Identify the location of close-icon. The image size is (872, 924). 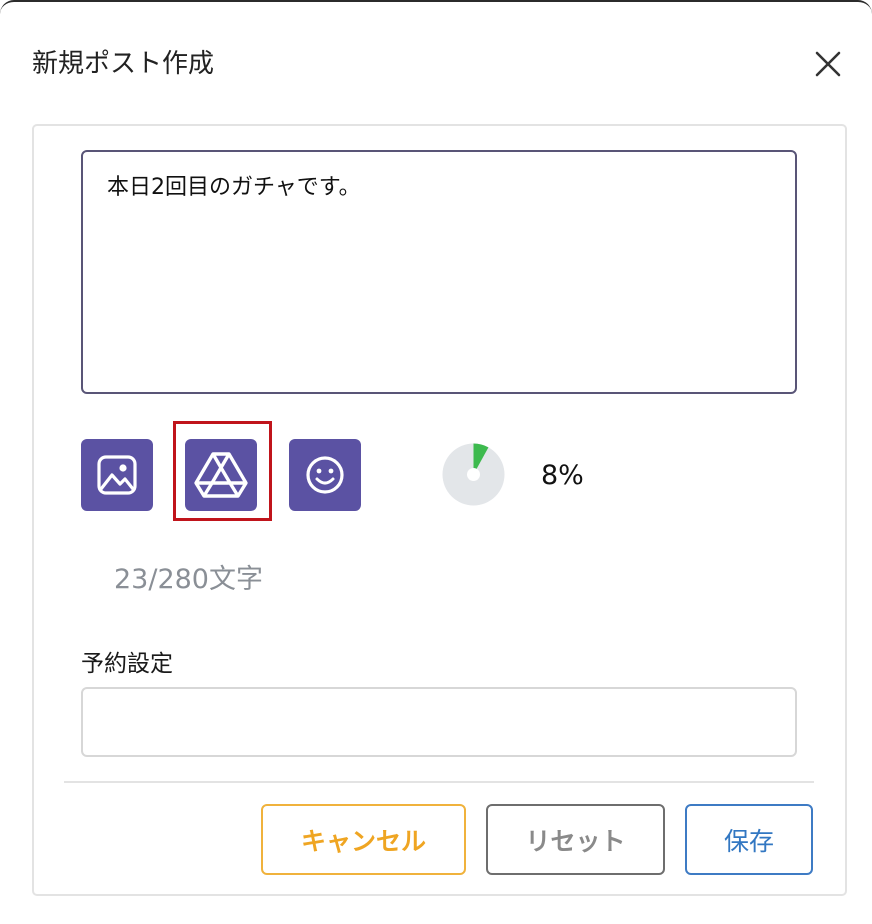
(828, 64).